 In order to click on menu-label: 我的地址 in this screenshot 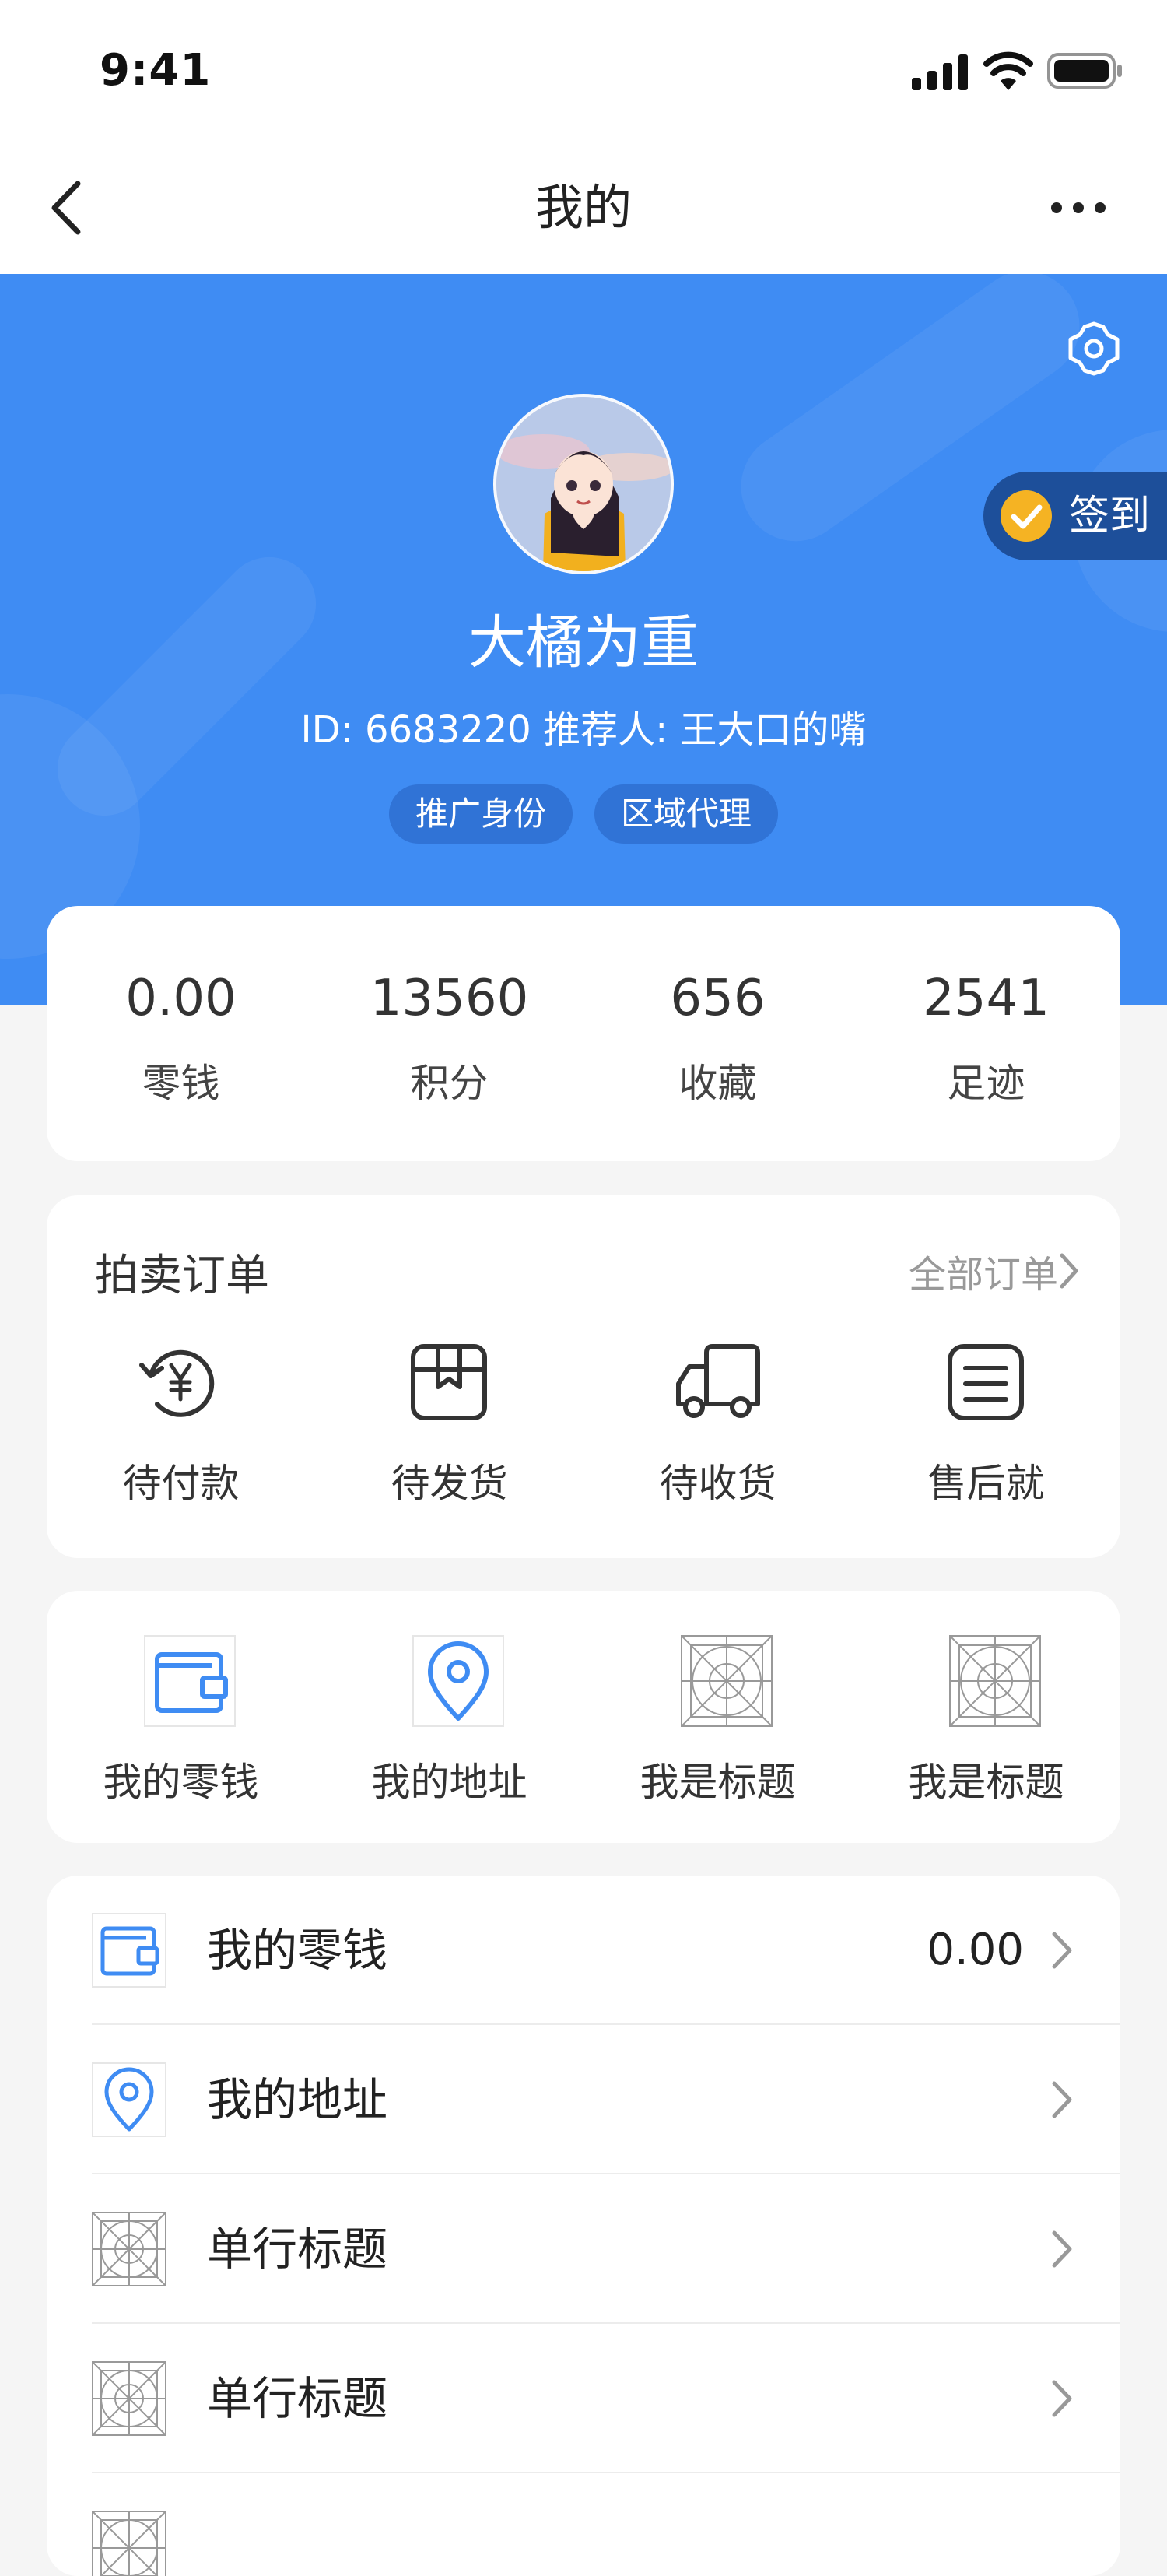, I will do `click(298, 2100)`.